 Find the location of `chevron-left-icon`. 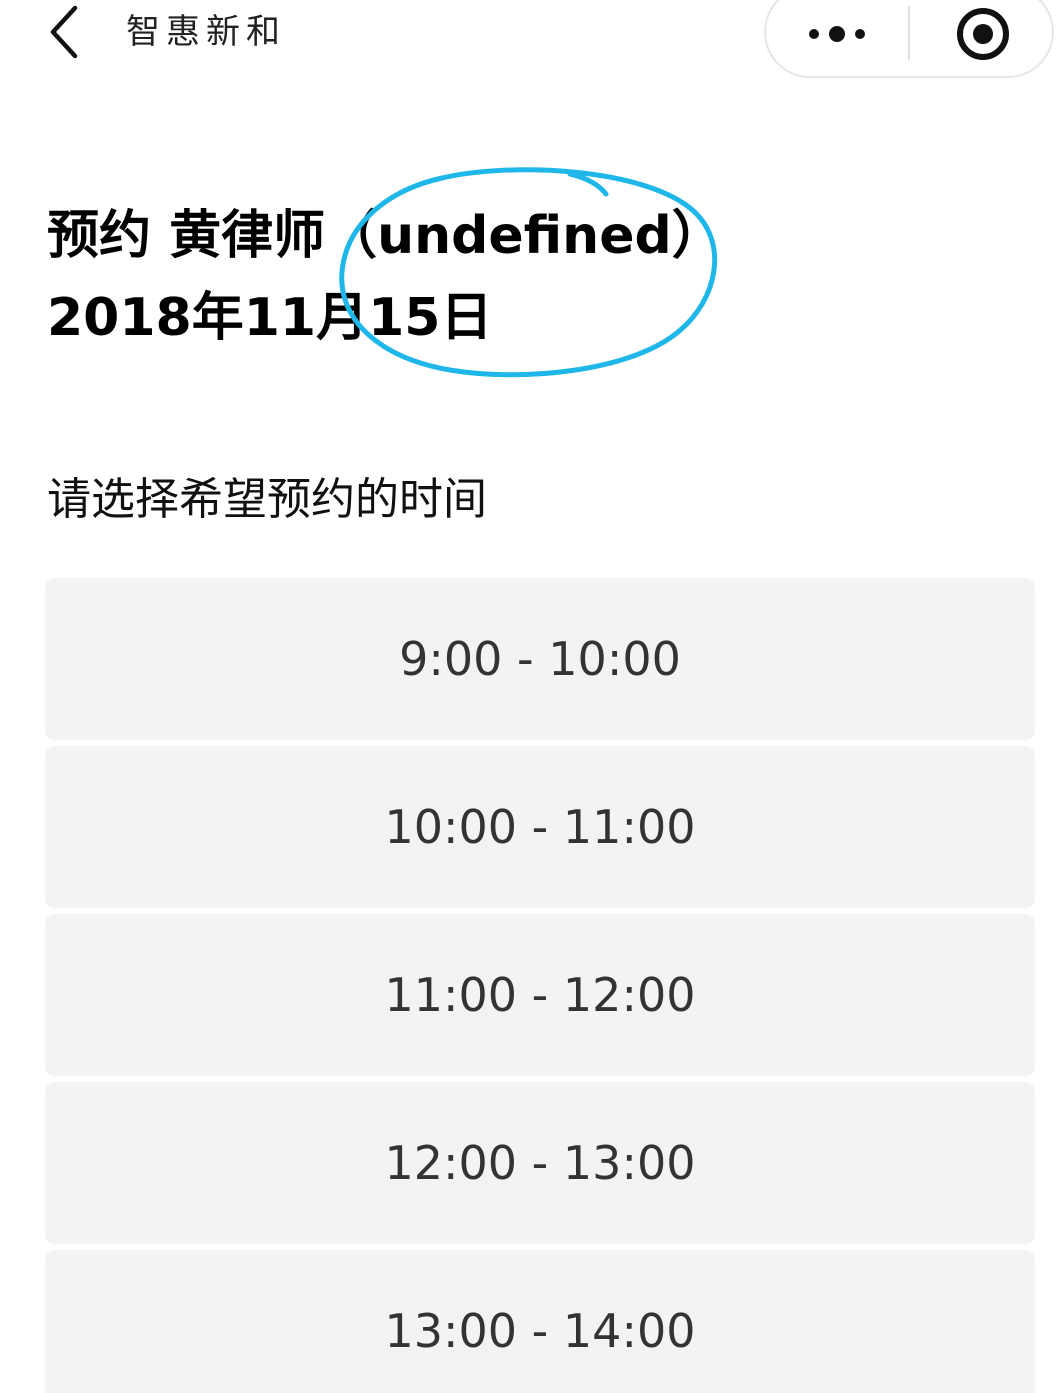

chevron-left-icon is located at coordinates (64, 32).